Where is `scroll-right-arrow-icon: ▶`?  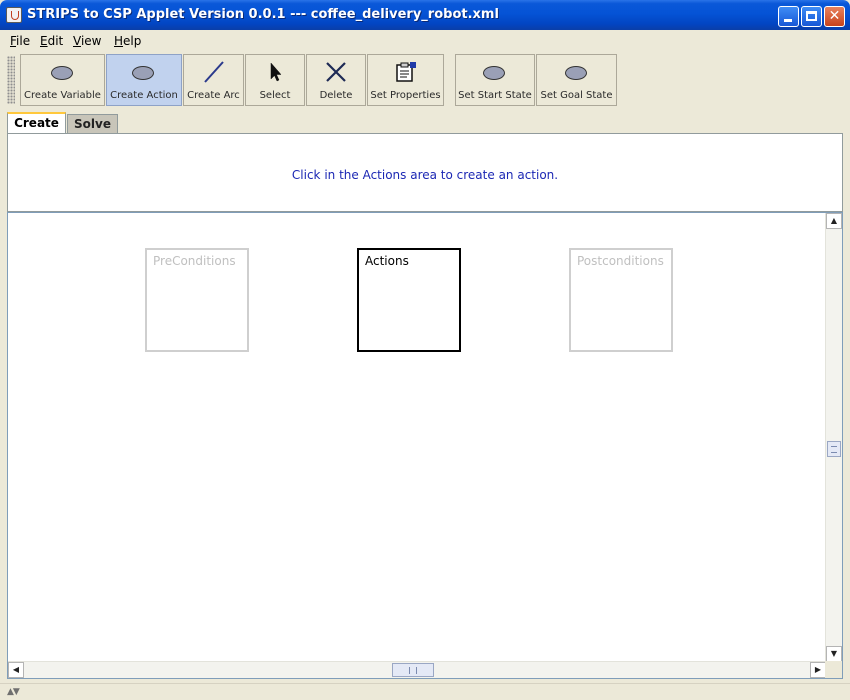 scroll-right-arrow-icon: ▶ is located at coordinates (818, 670).